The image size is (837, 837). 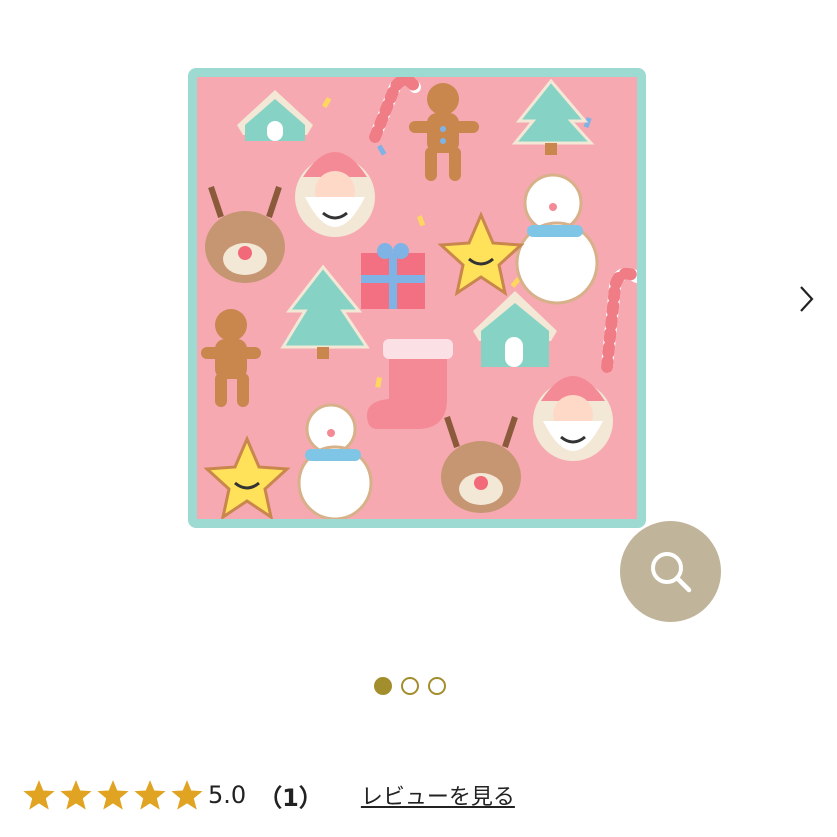 I want to click on chevron-right-icon, so click(x=807, y=299).